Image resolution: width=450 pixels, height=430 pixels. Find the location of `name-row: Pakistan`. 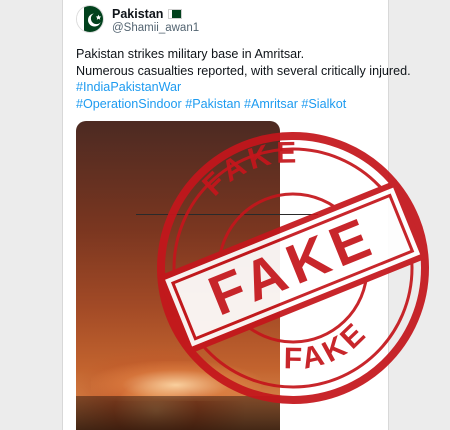

name-row: Pakistan is located at coordinates (147, 14).